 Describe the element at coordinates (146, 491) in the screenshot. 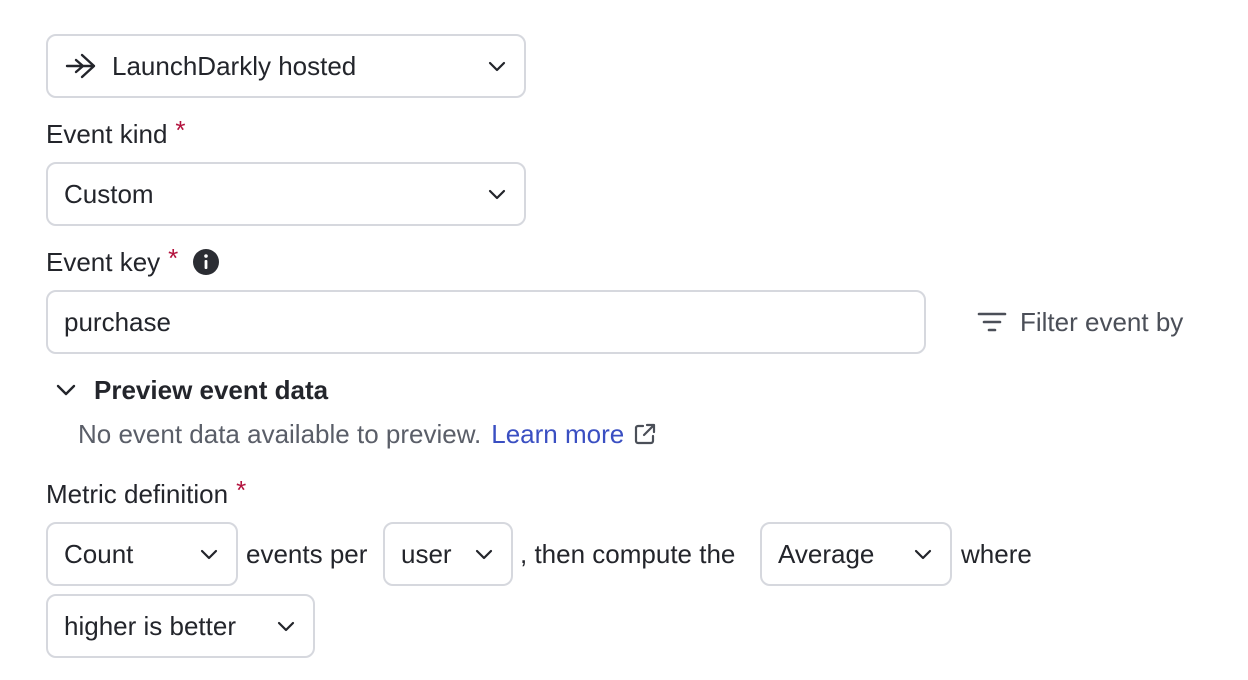

I see `metric-definition-label: Metric definition *` at that location.